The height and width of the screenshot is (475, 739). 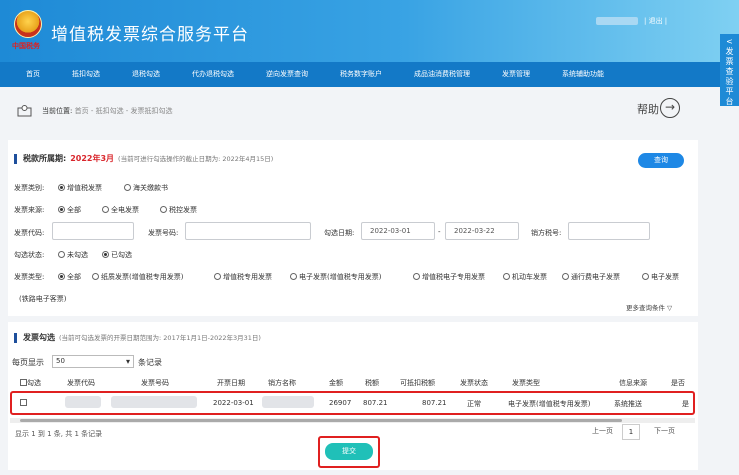 I want to click on radio-type-toll-electronic: 通行费电子发票, so click(x=591, y=277).